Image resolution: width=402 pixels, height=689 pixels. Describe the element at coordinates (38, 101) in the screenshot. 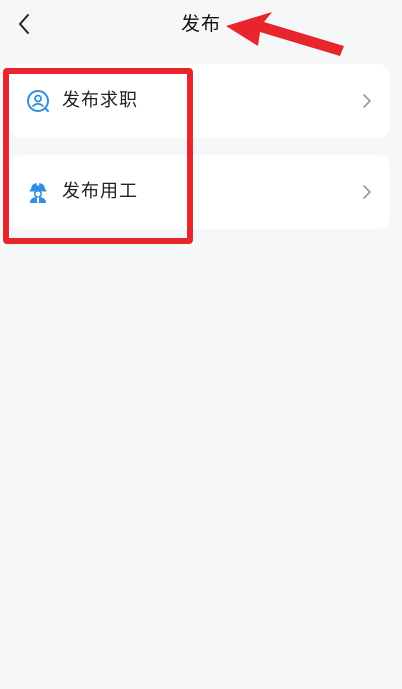

I see `job-seeker-icon` at that location.